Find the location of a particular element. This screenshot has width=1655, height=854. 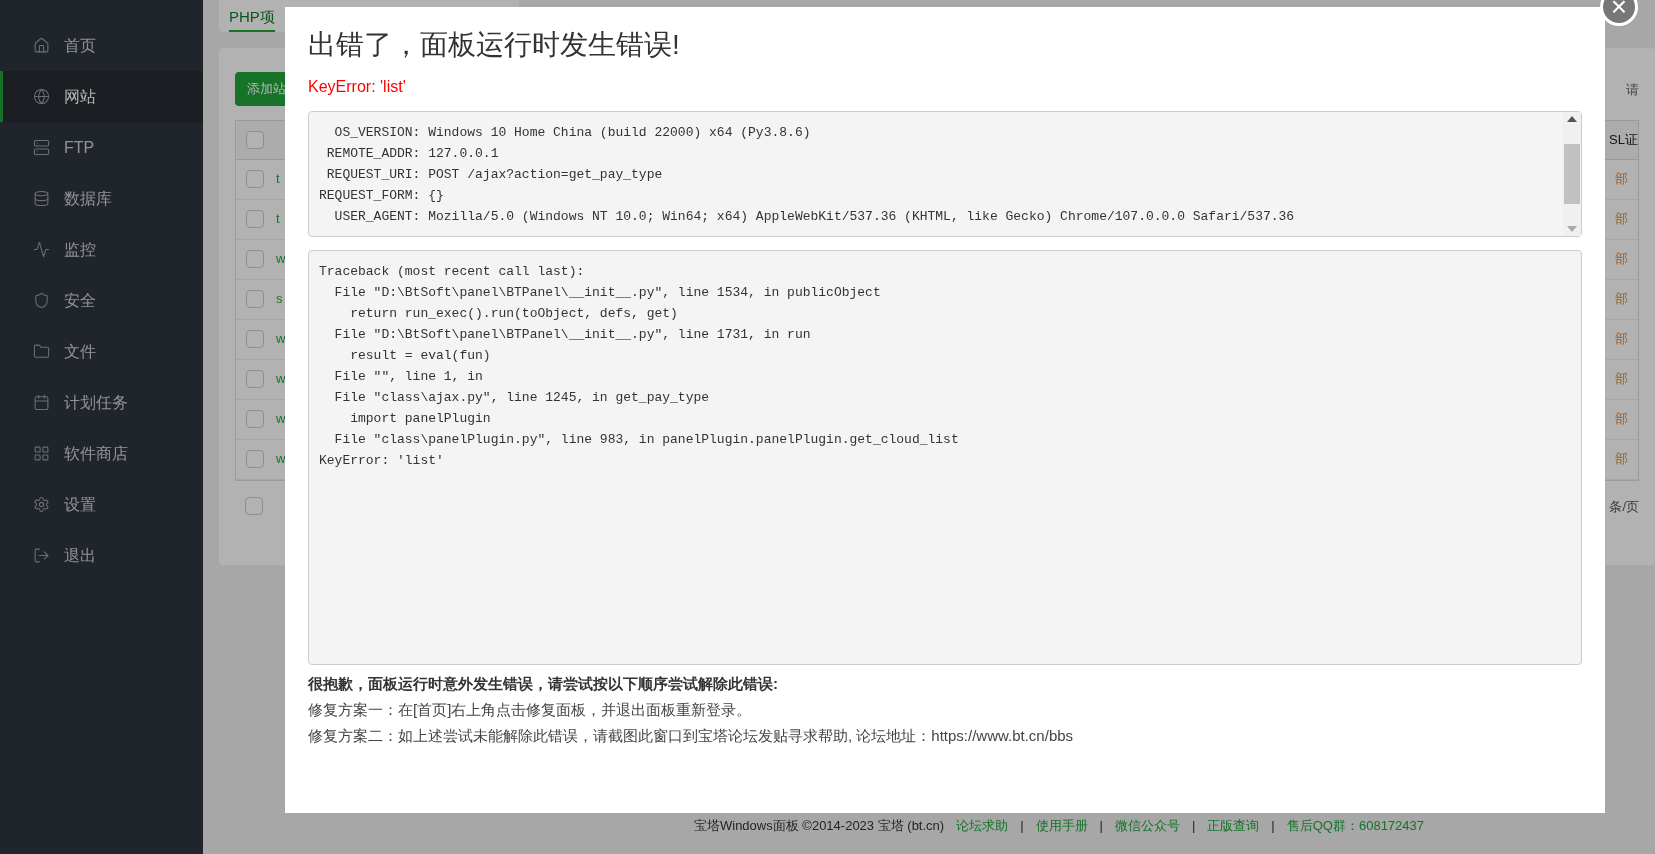

globe-icon is located at coordinates (41, 96).